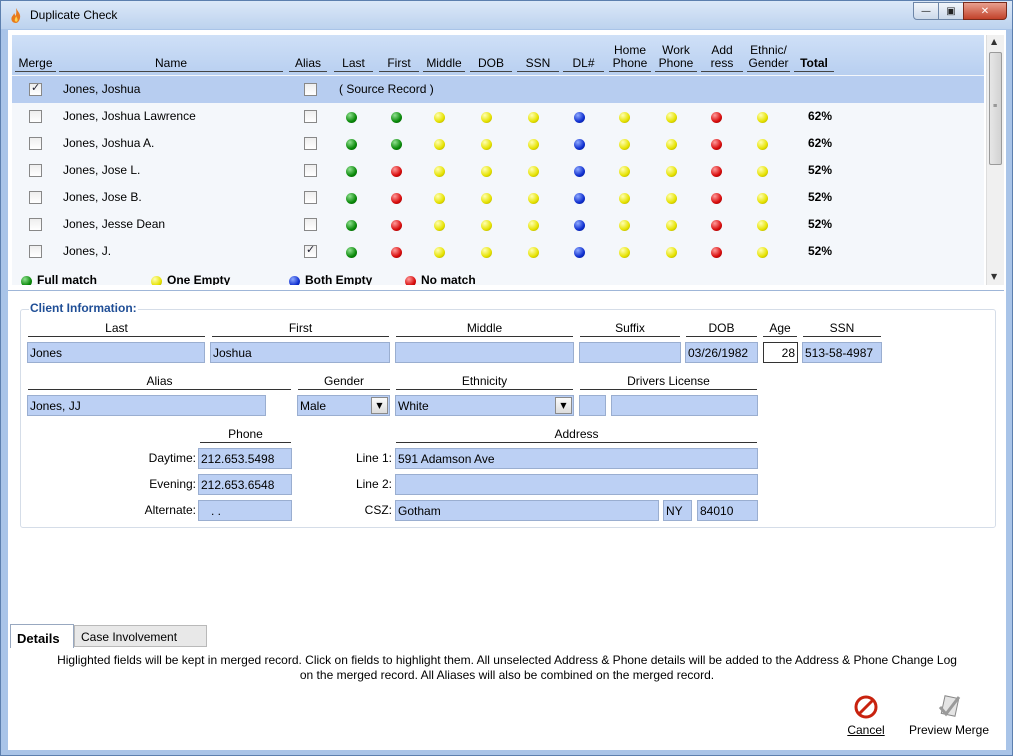 The height and width of the screenshot is (756, 1013). What do you see at coordinates (102, 89) in the screenshot?
I see `row-name: Jones, Joshua` at bounding box center [102, 89].